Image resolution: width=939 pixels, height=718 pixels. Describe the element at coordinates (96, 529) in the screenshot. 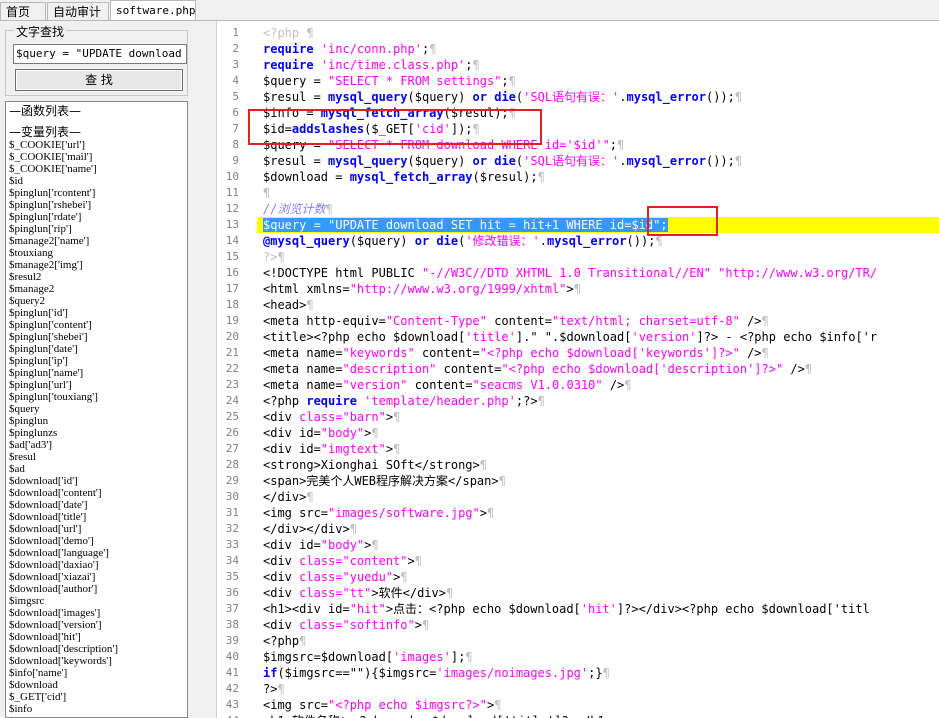

I see `variable-item: $download['url']` at that location.